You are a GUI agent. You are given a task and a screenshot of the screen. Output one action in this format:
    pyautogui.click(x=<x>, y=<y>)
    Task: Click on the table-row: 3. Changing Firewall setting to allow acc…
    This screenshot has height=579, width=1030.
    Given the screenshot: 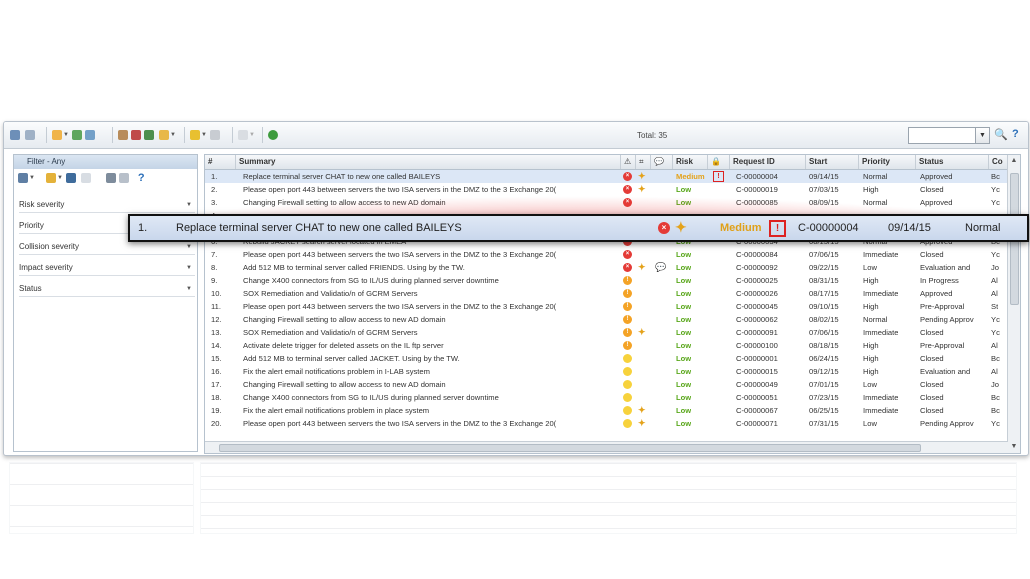 What is the action you would take?
    pyautogui.click(x=606, y=202)
    